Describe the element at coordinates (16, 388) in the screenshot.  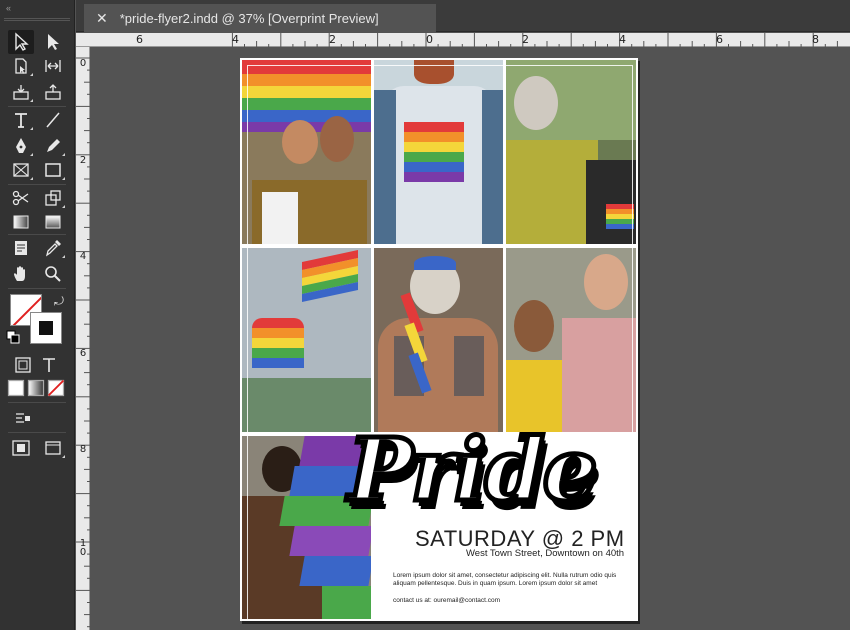
I see `apply-color-icon` at that location.